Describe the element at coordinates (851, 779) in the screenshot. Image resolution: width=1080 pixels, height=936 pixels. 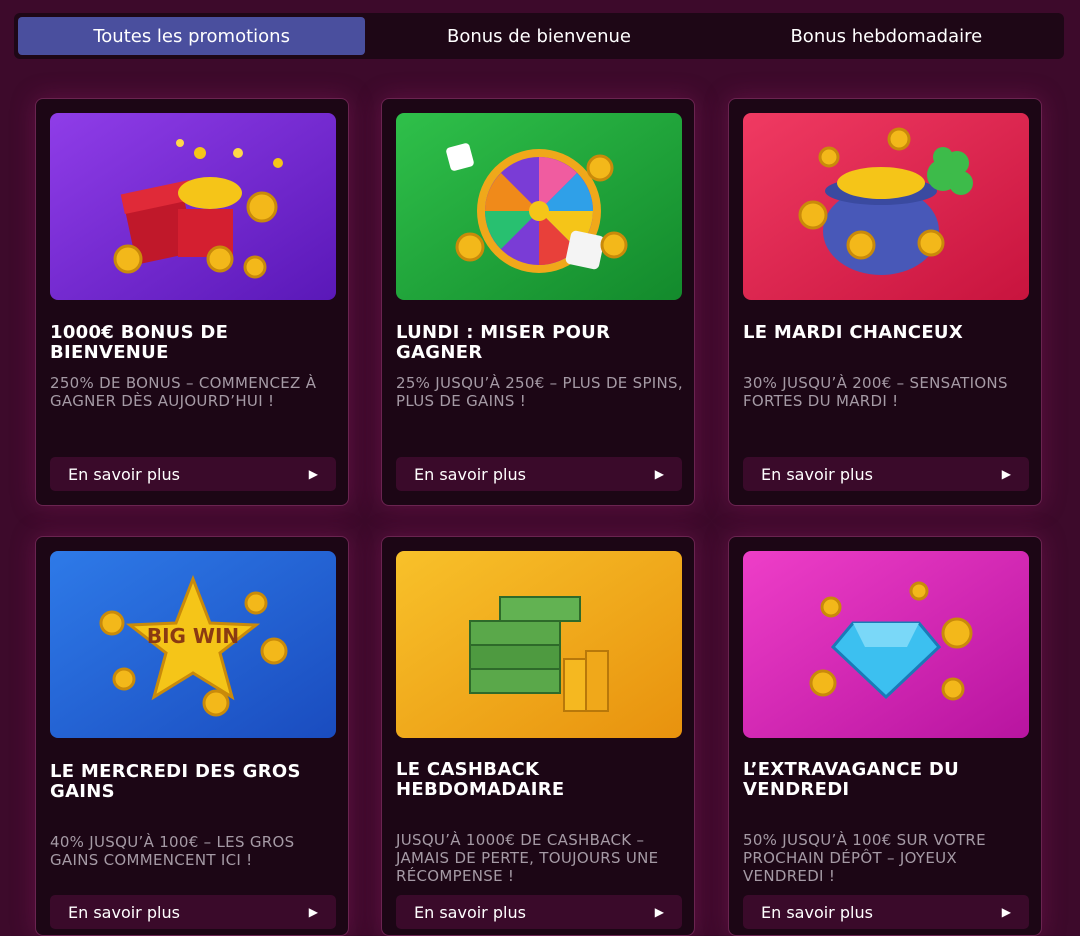
I see `promo-title: L’EXTRAVAGANCE DU VENDREDI` at that location.